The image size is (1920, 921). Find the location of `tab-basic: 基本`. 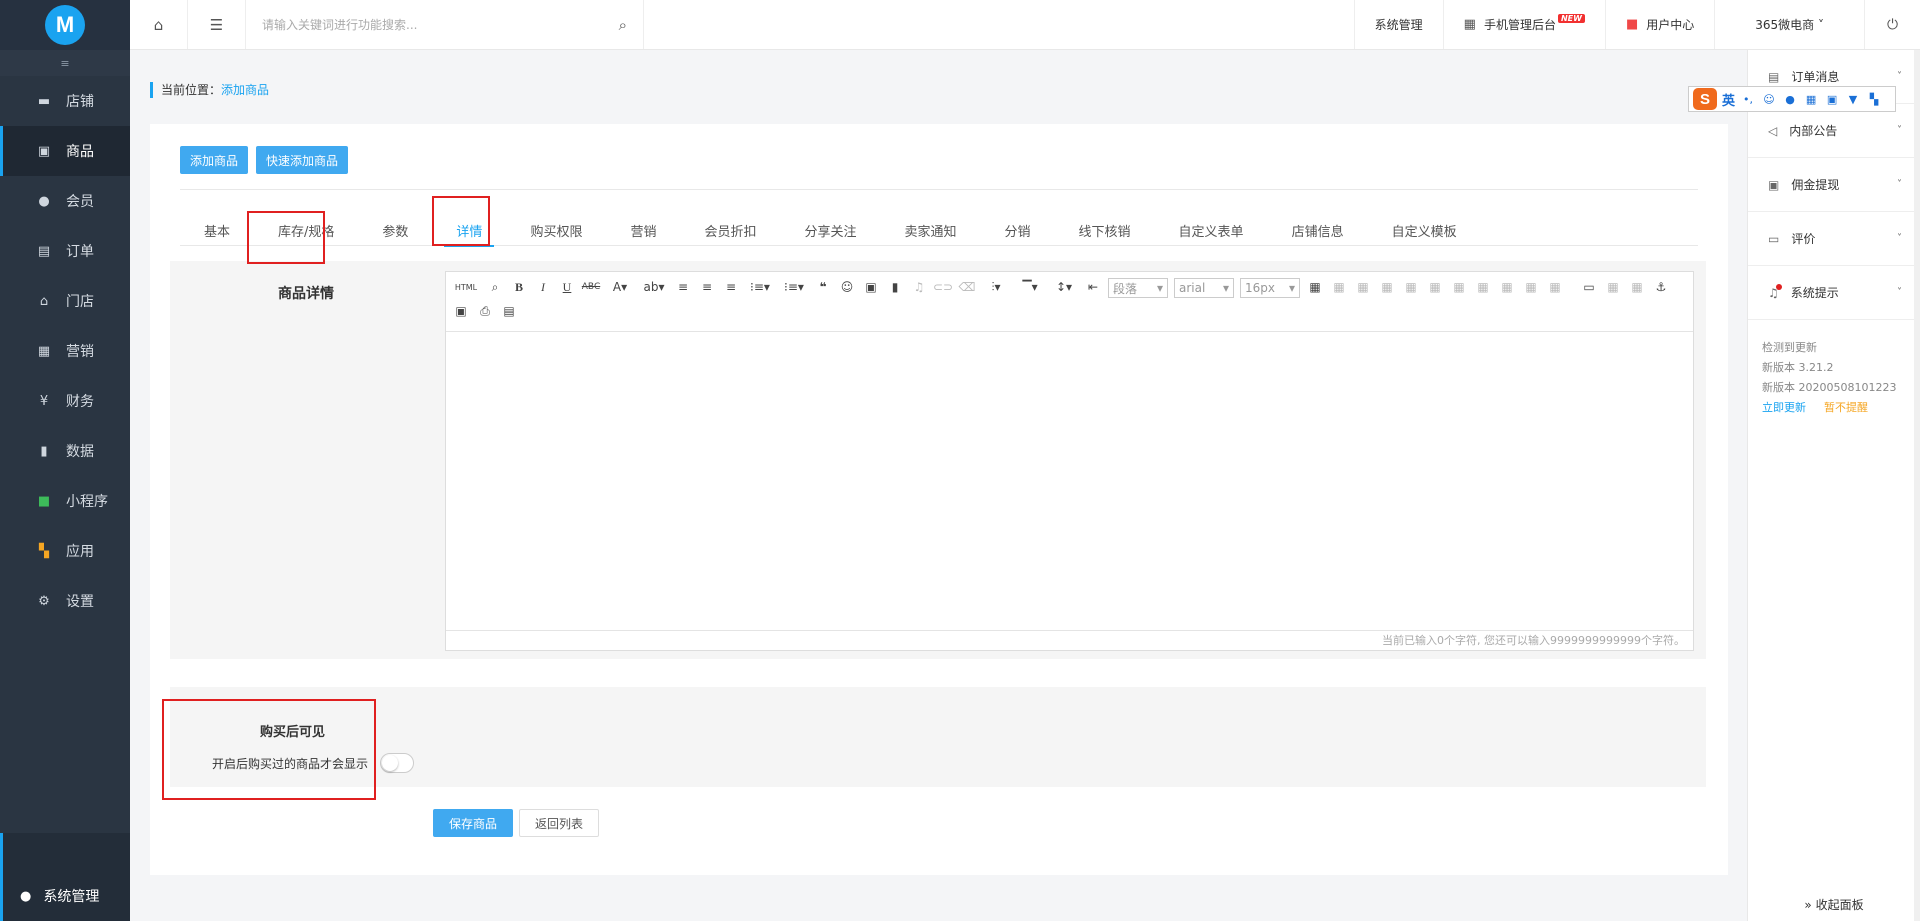

tab-basic: 基本 is located at coordinates (217, 230).